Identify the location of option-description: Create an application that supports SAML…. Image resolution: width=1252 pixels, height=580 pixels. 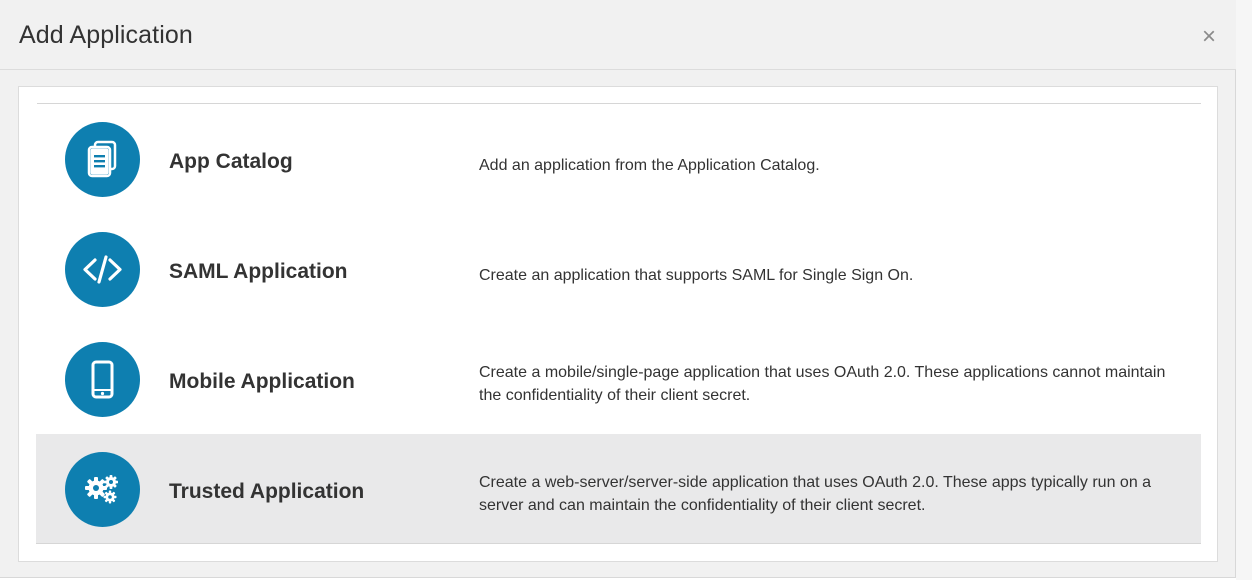
(696, 275).